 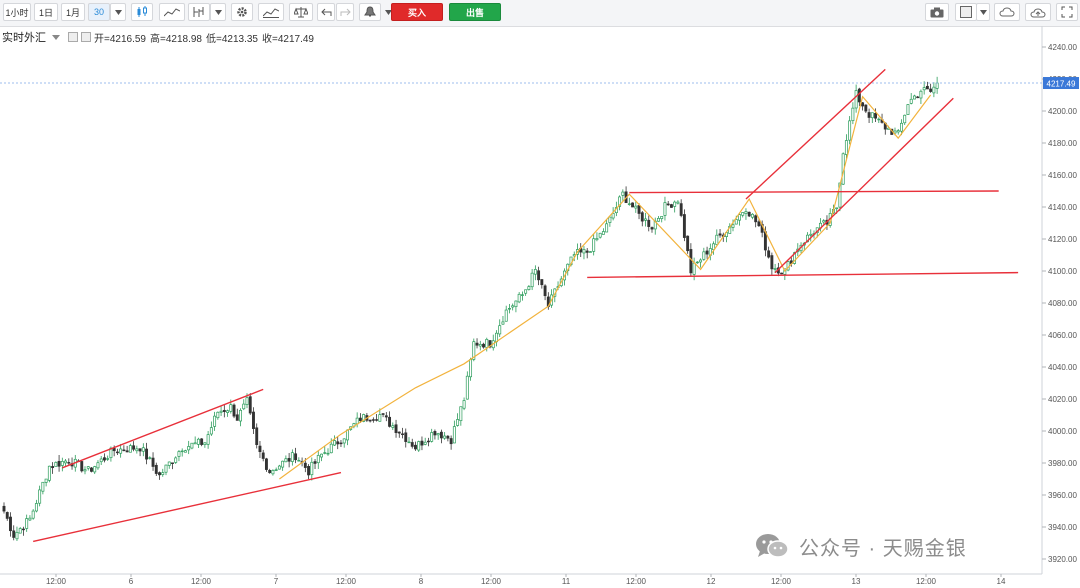 I want to click on area-chart-icon, so click(x=172, y=12).